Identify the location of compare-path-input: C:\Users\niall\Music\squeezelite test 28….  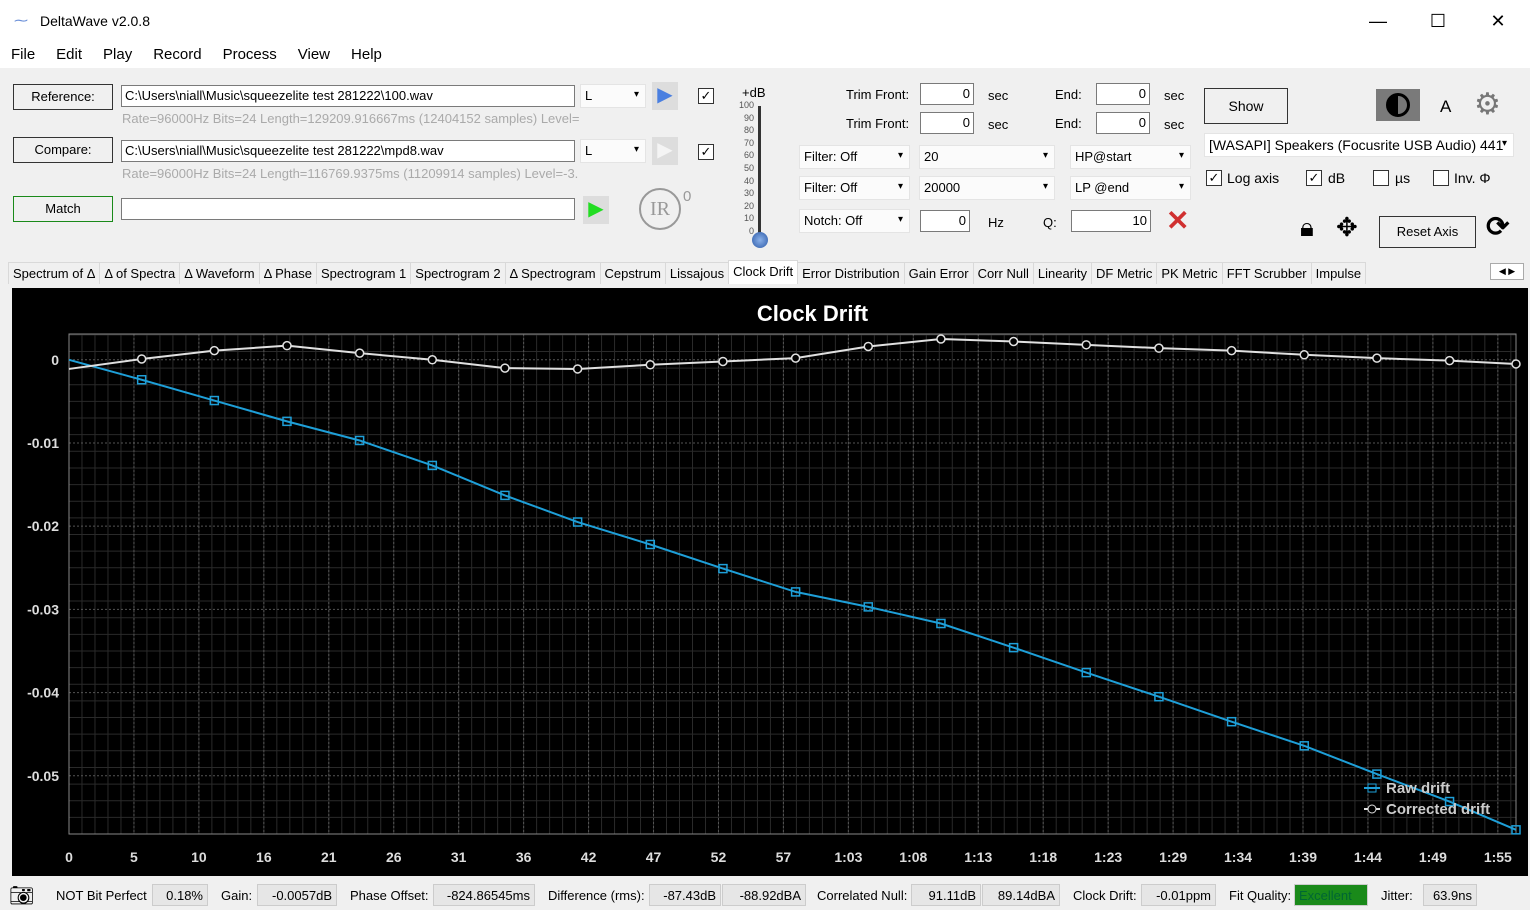
(348, 151).